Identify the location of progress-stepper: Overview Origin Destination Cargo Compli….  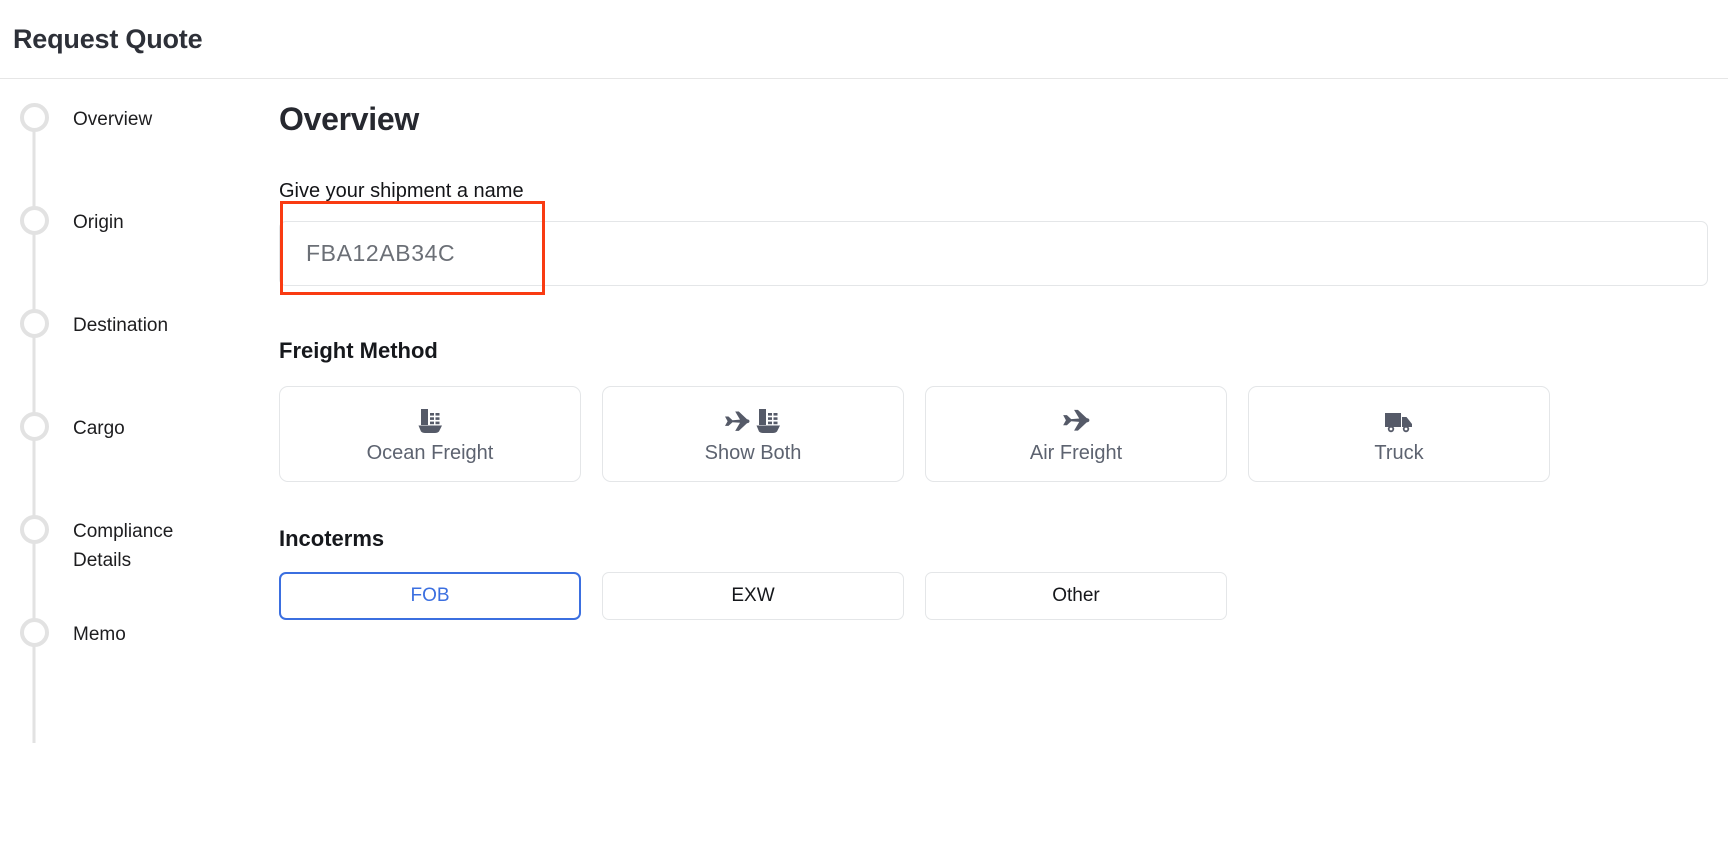
(139, 461).